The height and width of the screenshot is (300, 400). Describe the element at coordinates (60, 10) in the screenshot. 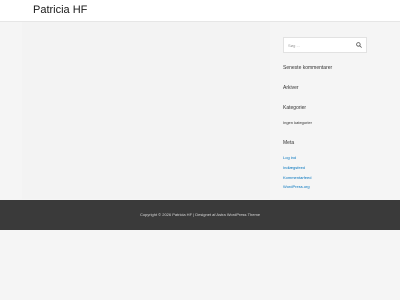

I see `site-title-link: Patricia HF` at that location.